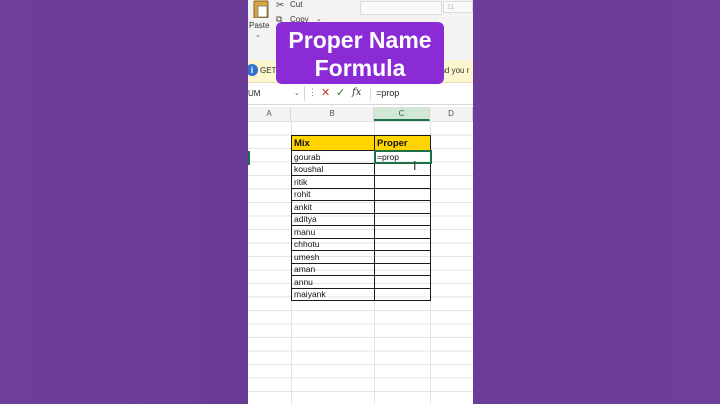 The height and width of the screenshot is (404, 720). I want to click on table-row: koushal, so click(361, 169).